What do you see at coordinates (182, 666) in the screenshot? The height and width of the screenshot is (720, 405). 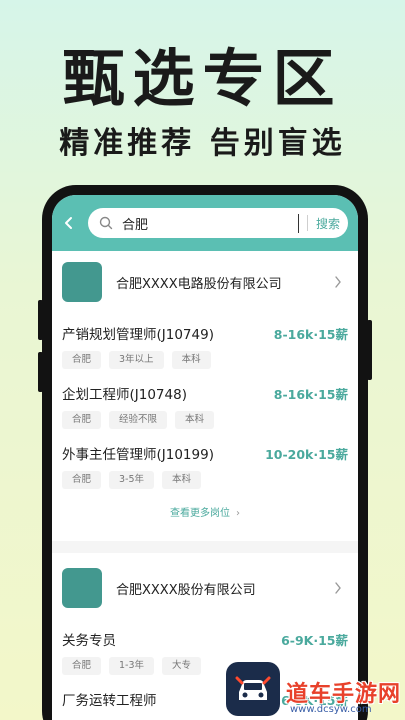 I see `job-tag-education: 大专` at bounding box center [182, 666].